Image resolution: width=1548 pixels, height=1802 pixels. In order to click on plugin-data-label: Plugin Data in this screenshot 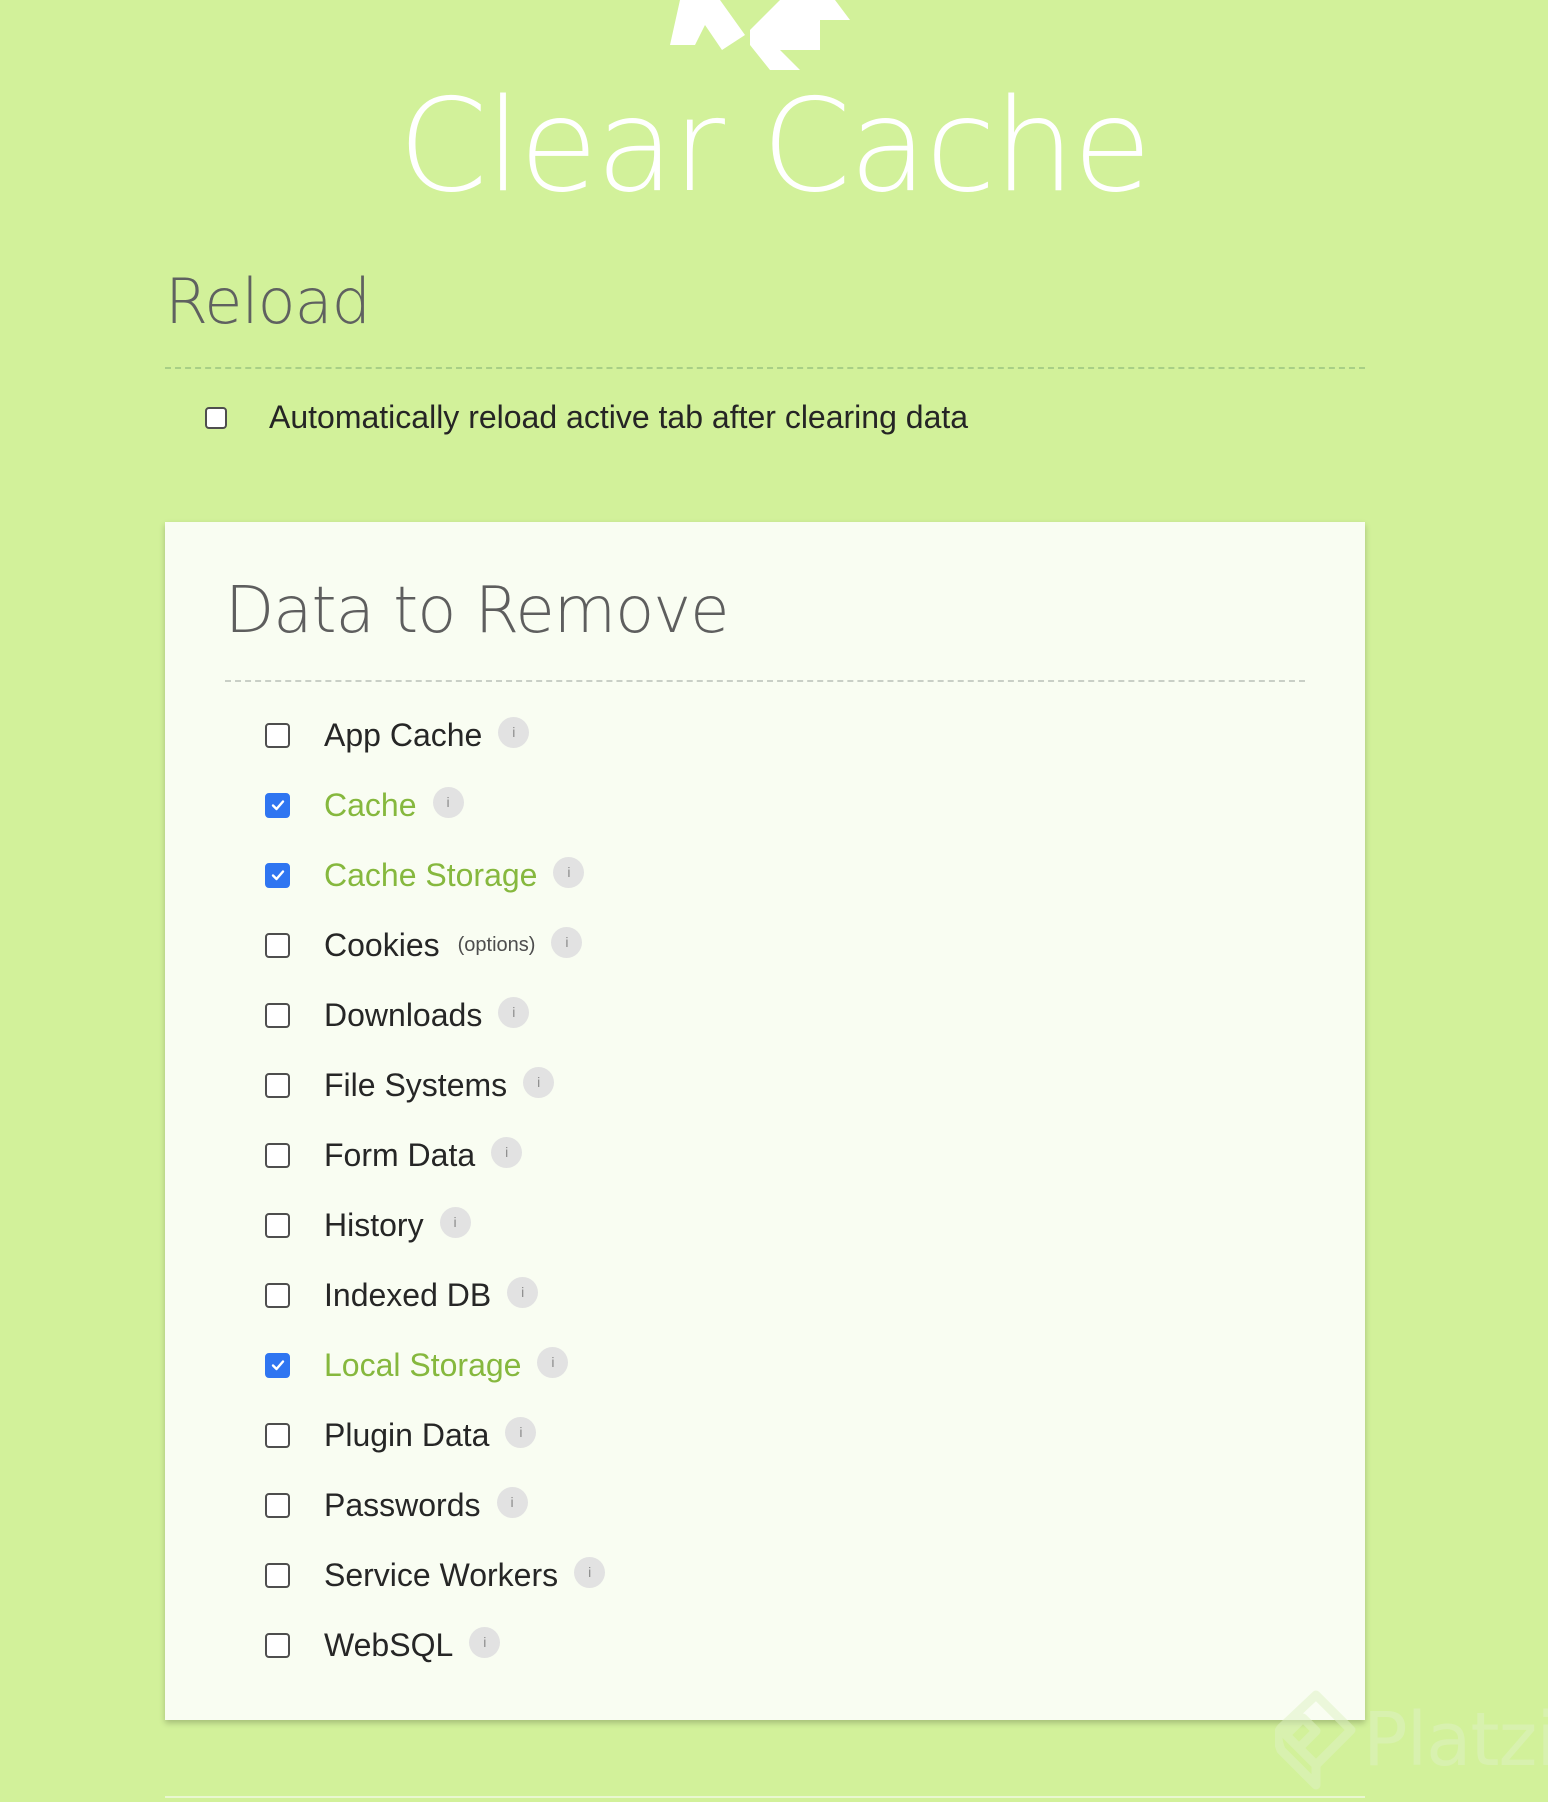, I will do `click(407, 1434)`.